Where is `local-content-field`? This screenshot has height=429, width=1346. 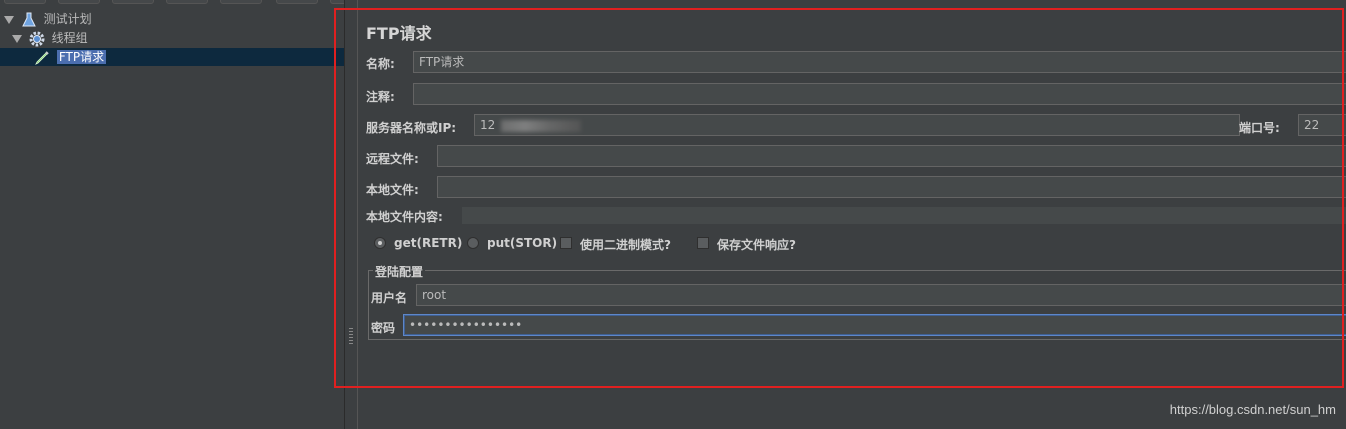 local-content-field is located at coordinates (904, 215).